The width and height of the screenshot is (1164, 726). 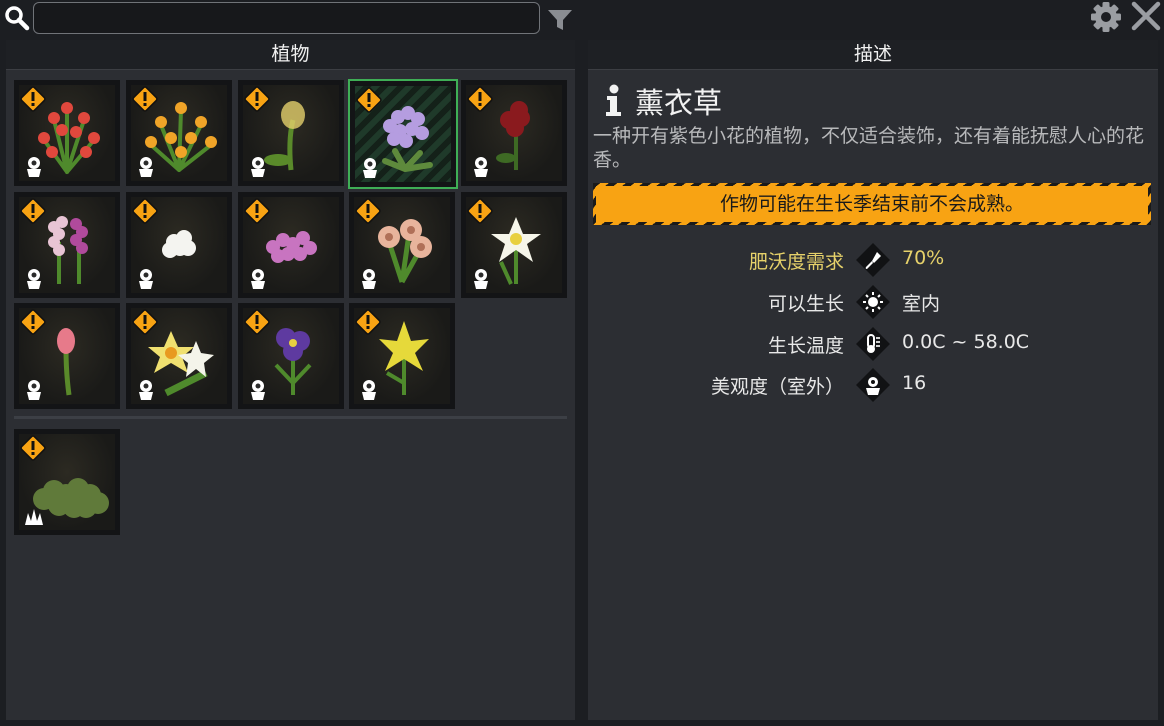 I want to click on plant-tile-purple-iris-plant, so click(x=291, y=356).